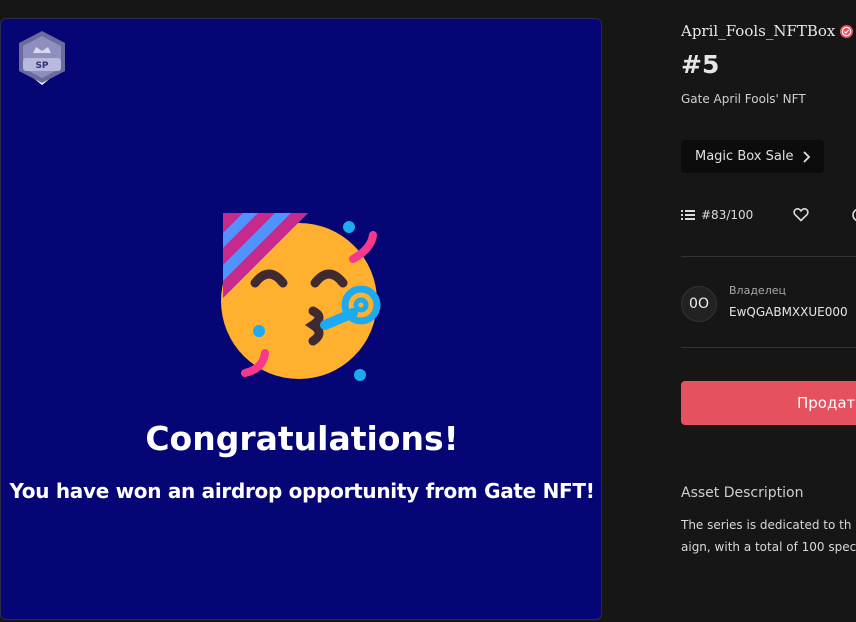 The width and height of the screenshot is (856, 622). Describe the element at coordinates (847, 31) in the screenshot. I see `verified-icon` at that location.